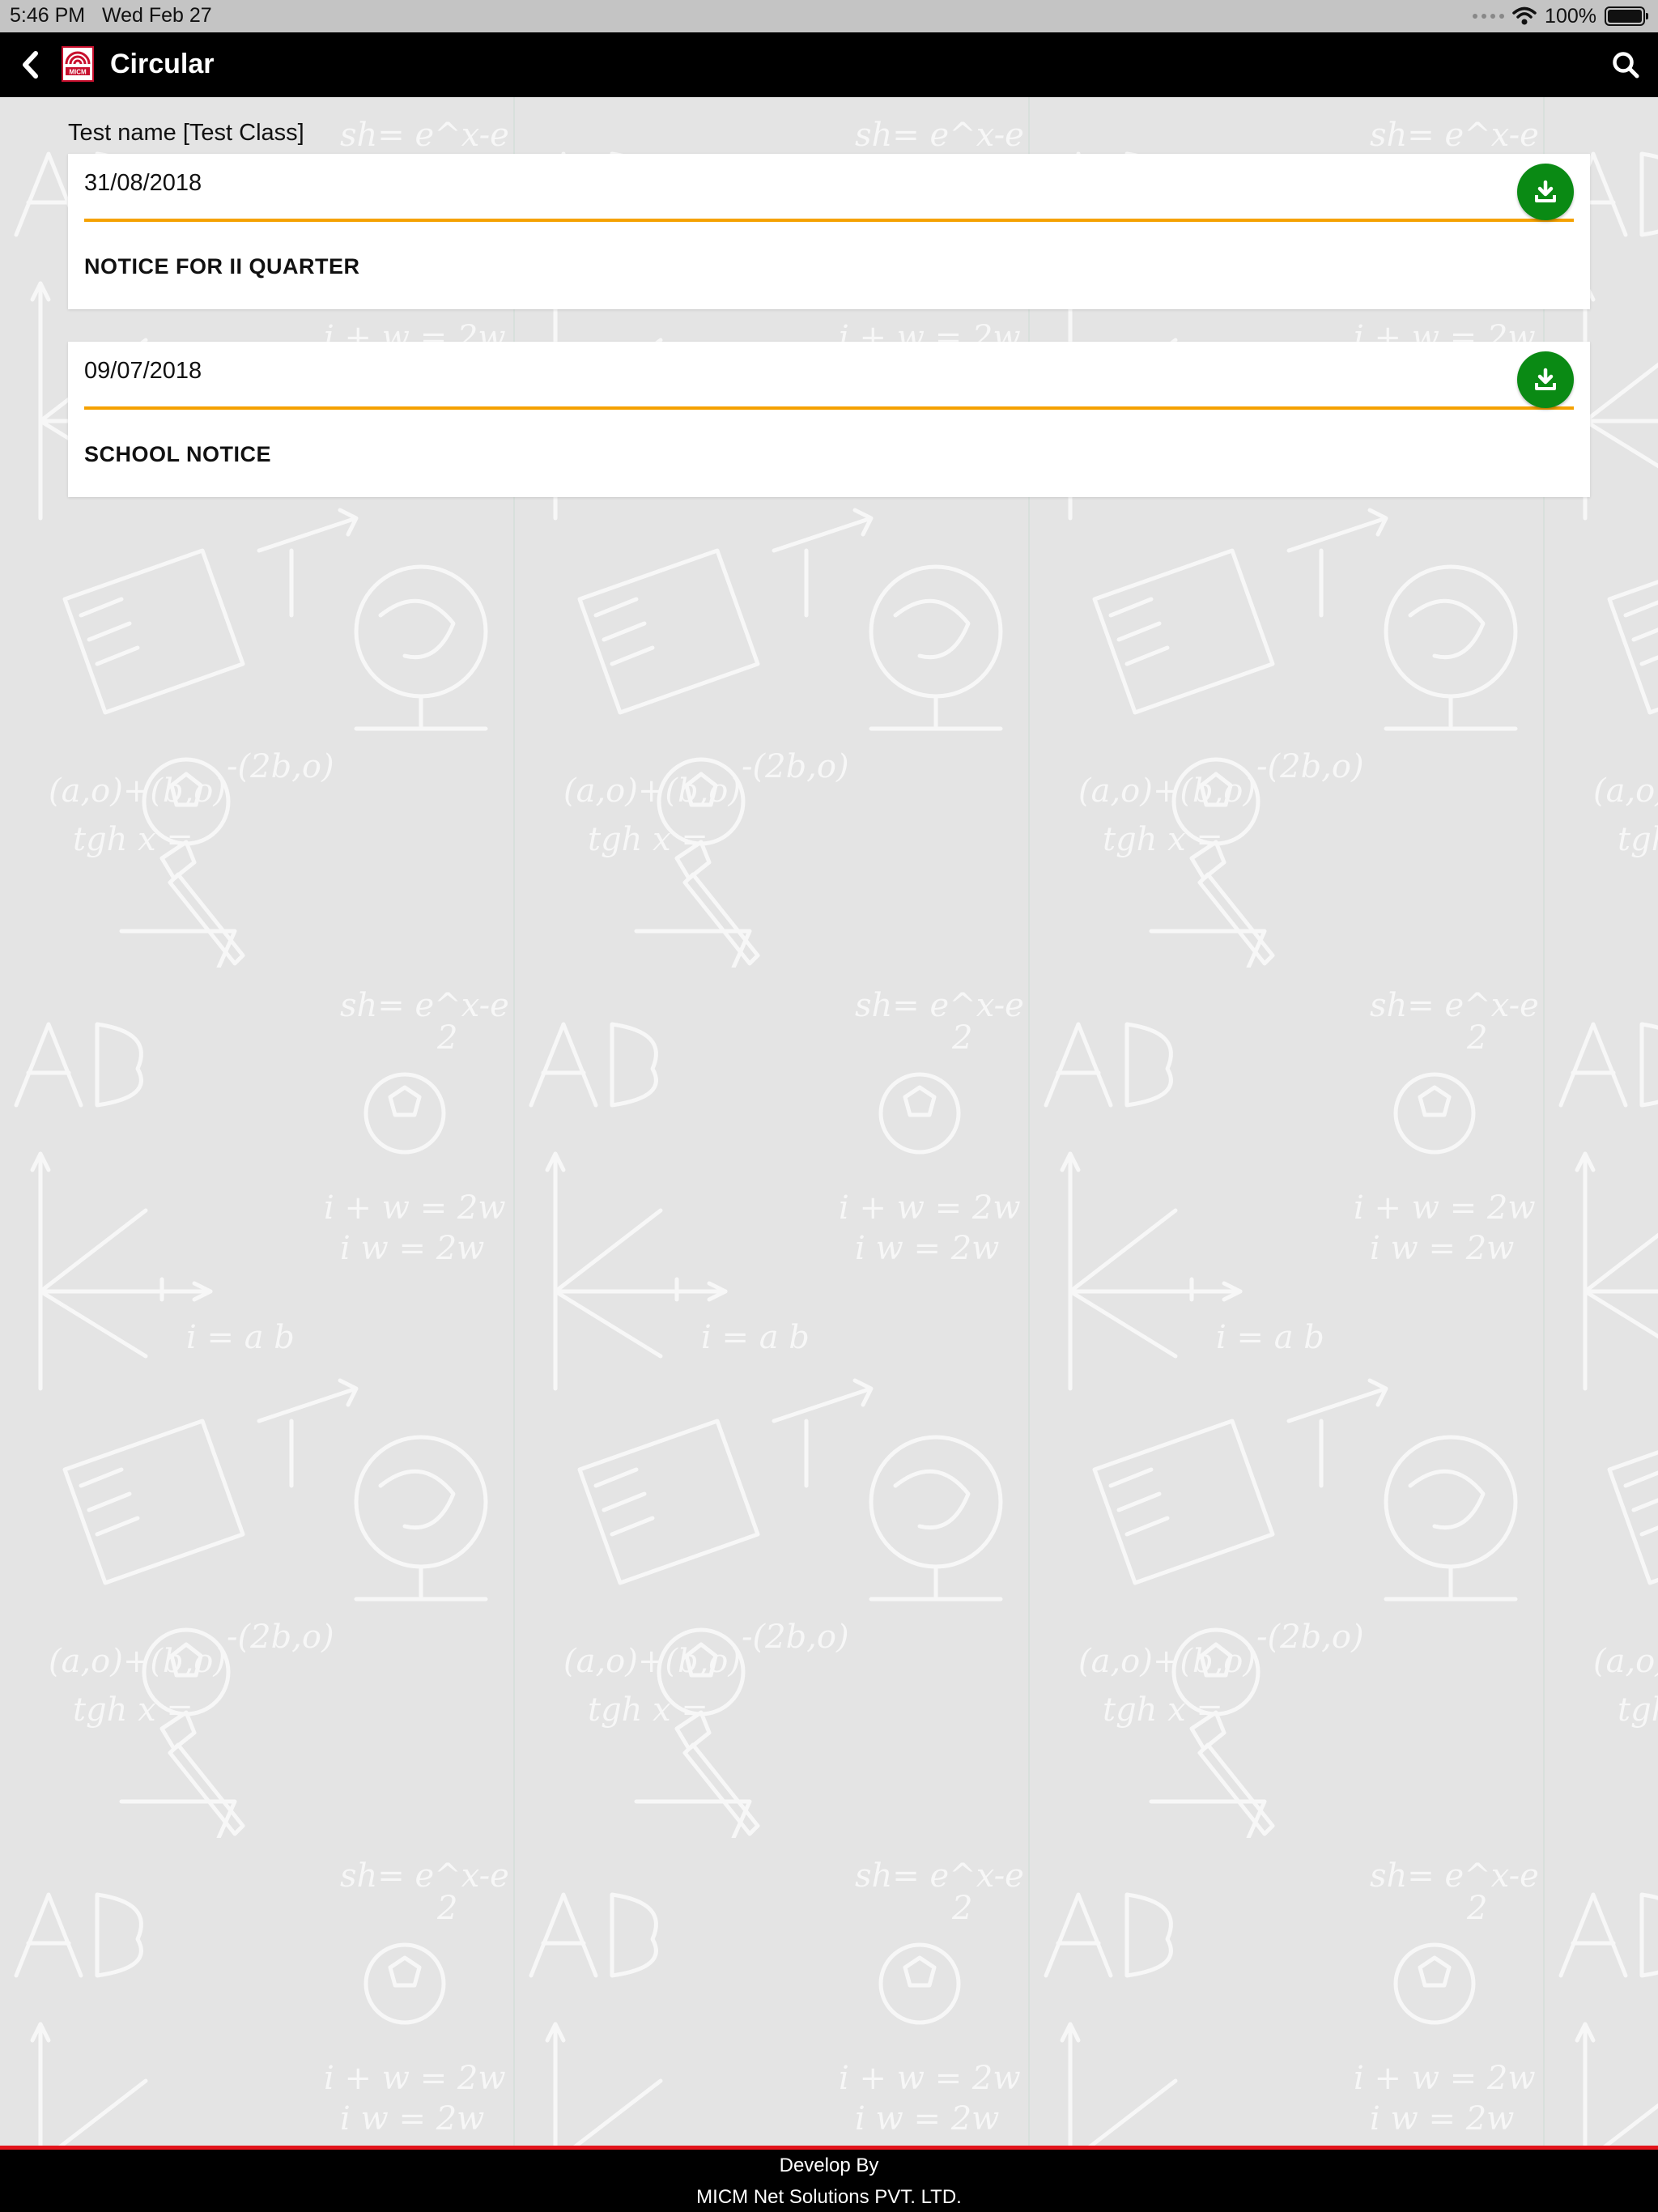 Image resolution: width=1658 pixels, height=2212 pixels. Describe the element at coordinates (1524, 16) in the screenshot. I see `wifi-icon` at that location.